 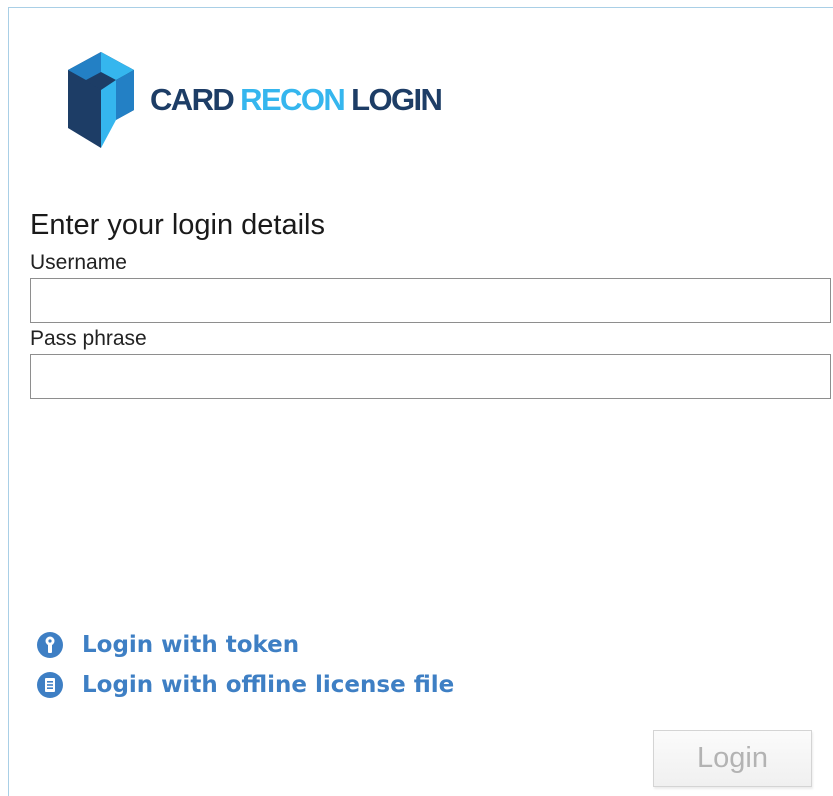 I want to click on key-icon, so click(x=50, y=645).